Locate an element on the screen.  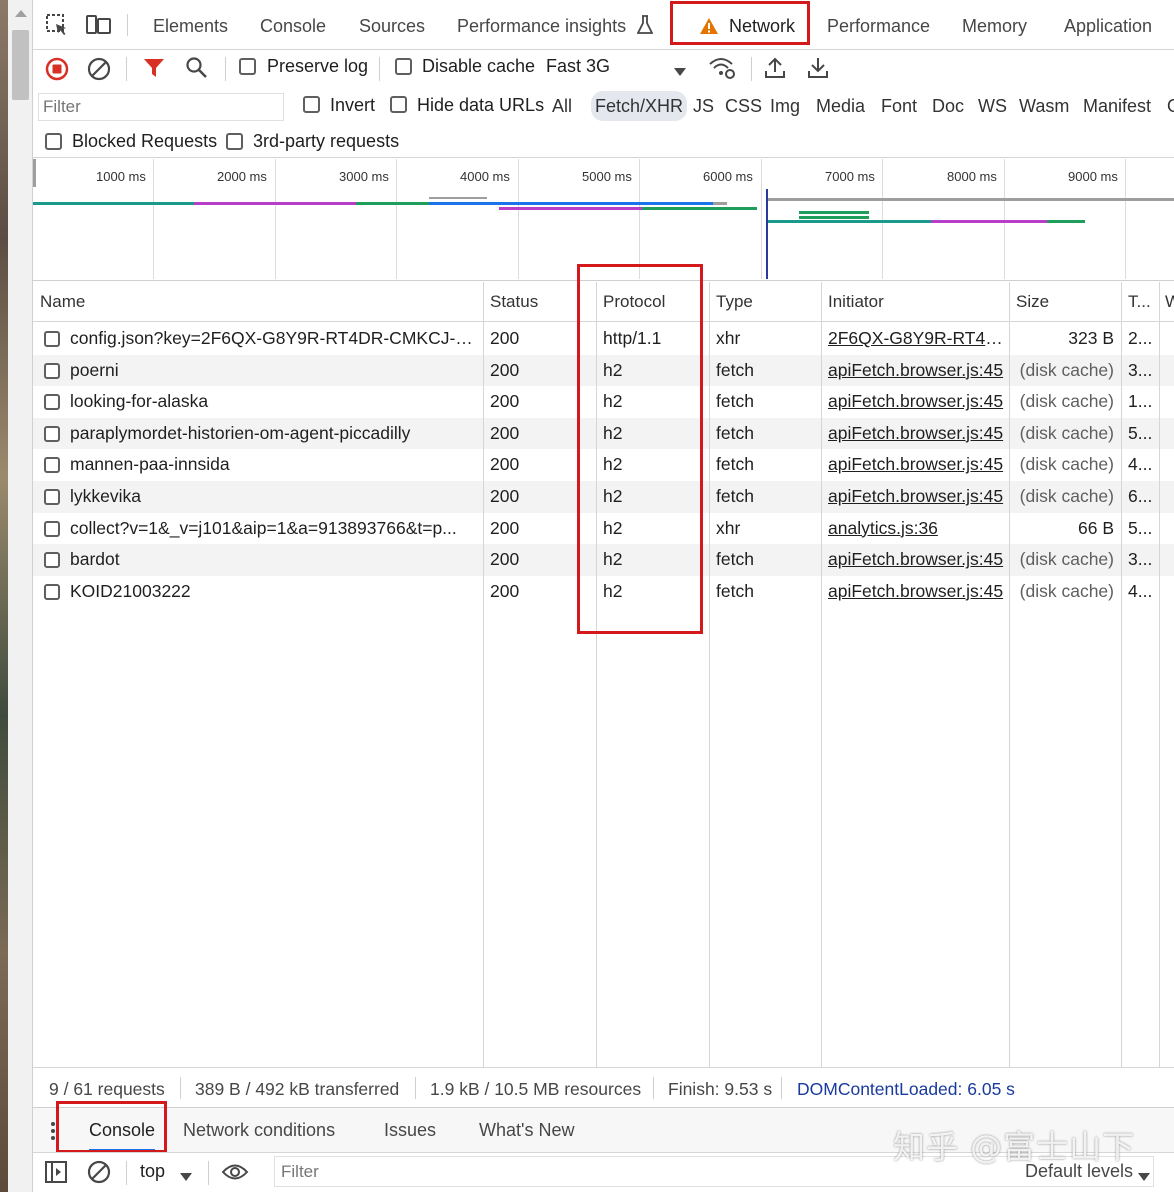
type-filter-fetch-xhr: Fetch/XHR is located at coordinates (639, 106).